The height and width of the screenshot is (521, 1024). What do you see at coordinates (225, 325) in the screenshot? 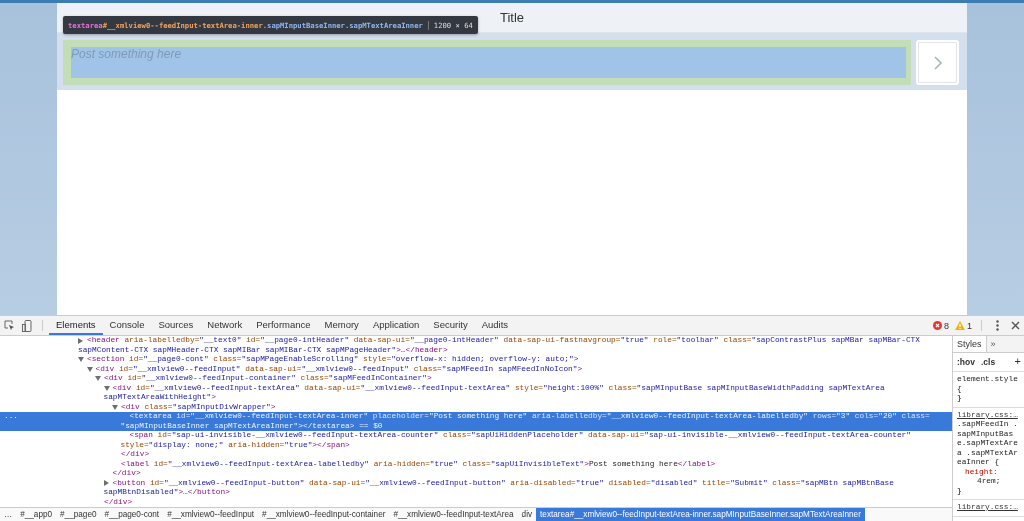
I see `devtools-tab: Network` at bounding box center [225, 325].